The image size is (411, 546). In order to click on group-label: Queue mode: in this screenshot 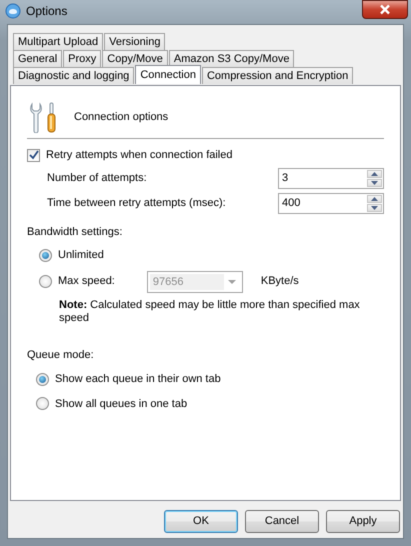, I will do `click(61, 355)`.